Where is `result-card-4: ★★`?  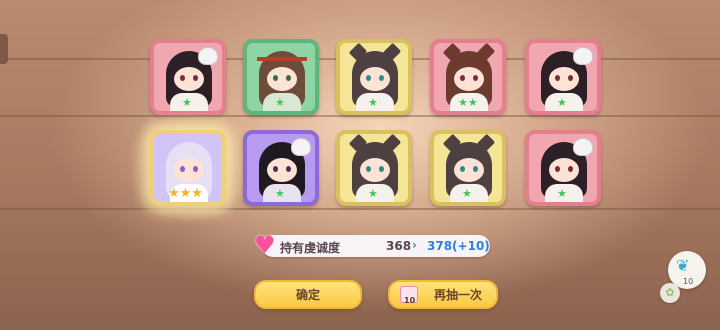
result-card-4: ★★ is located at coordinates (468, 77).